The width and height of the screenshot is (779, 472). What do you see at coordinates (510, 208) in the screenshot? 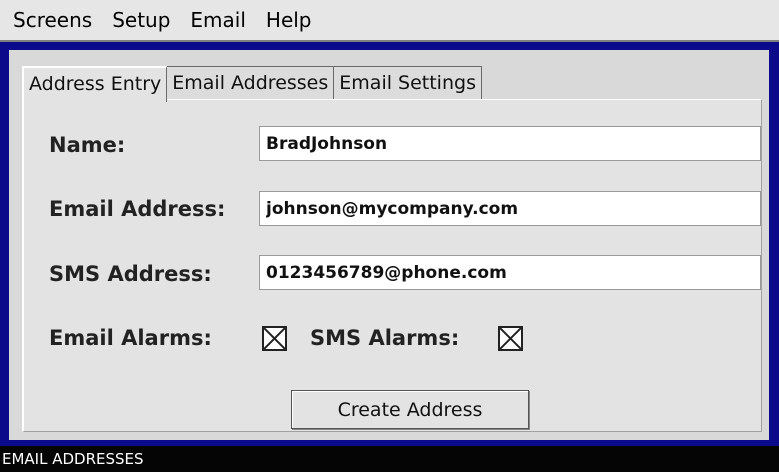
I see `email-address-field` at bounding box center [510, 208].